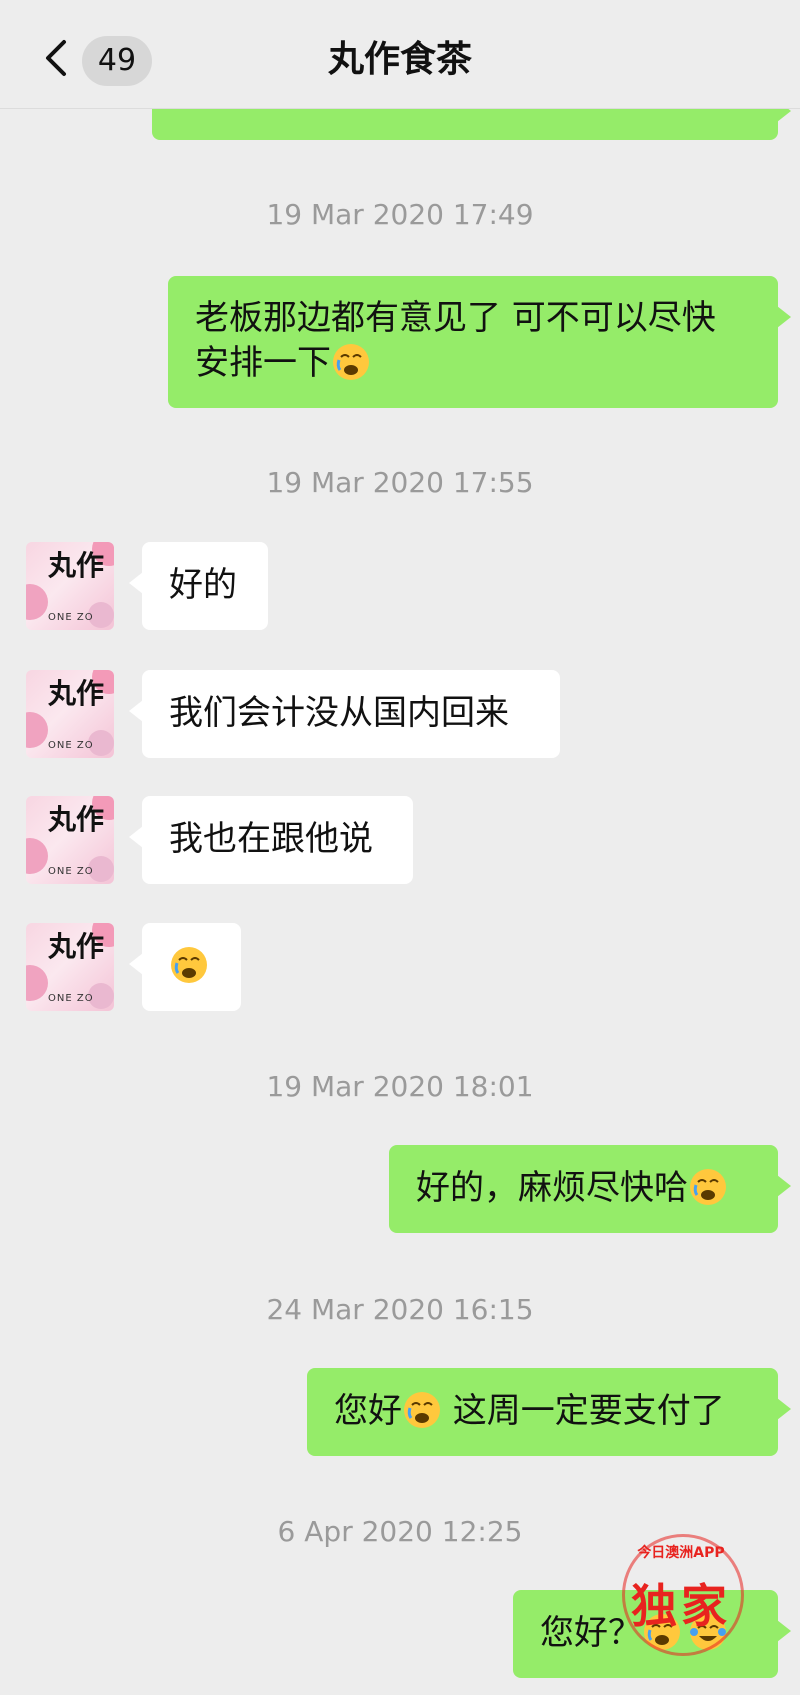 The width and height of the screenshot is (800, 1695). What do you see at coordinates (400, 214) in the screenshot?
I see `message-timestamp: 19 Mar 2020 17:49` at bounding box center [400, 214].